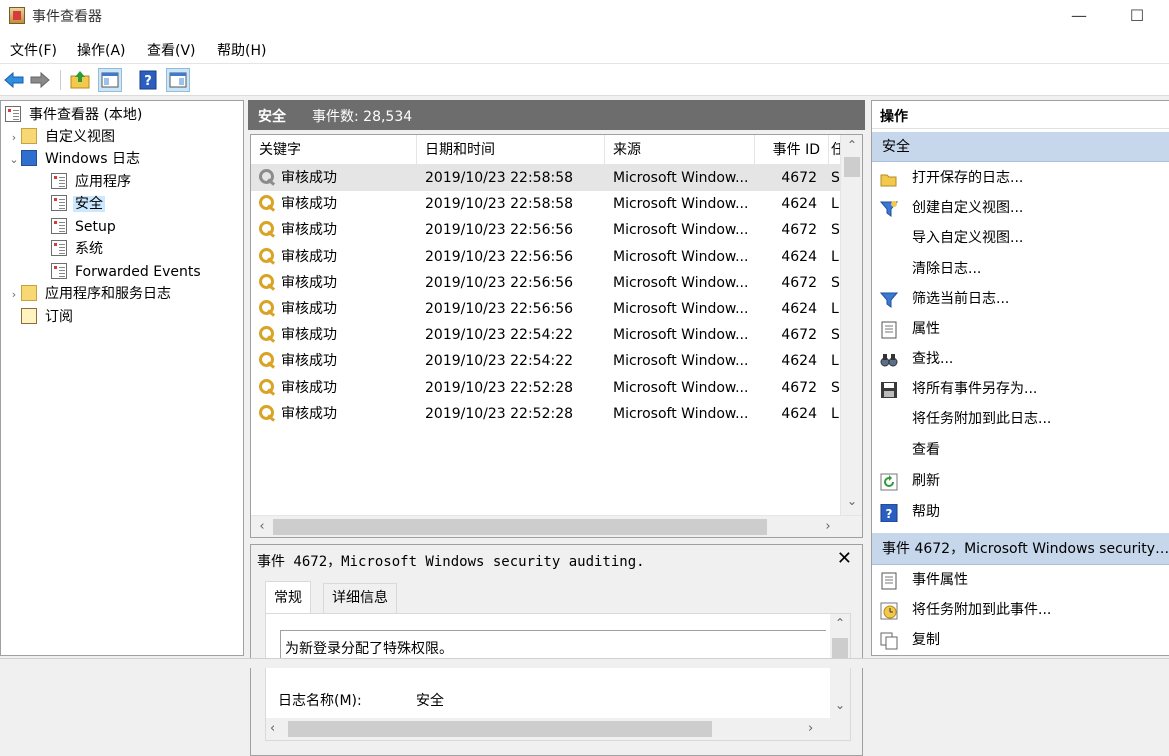 The height and width of the screenshot is (756, 1169). I want to click on back-button, so click(14, 80).